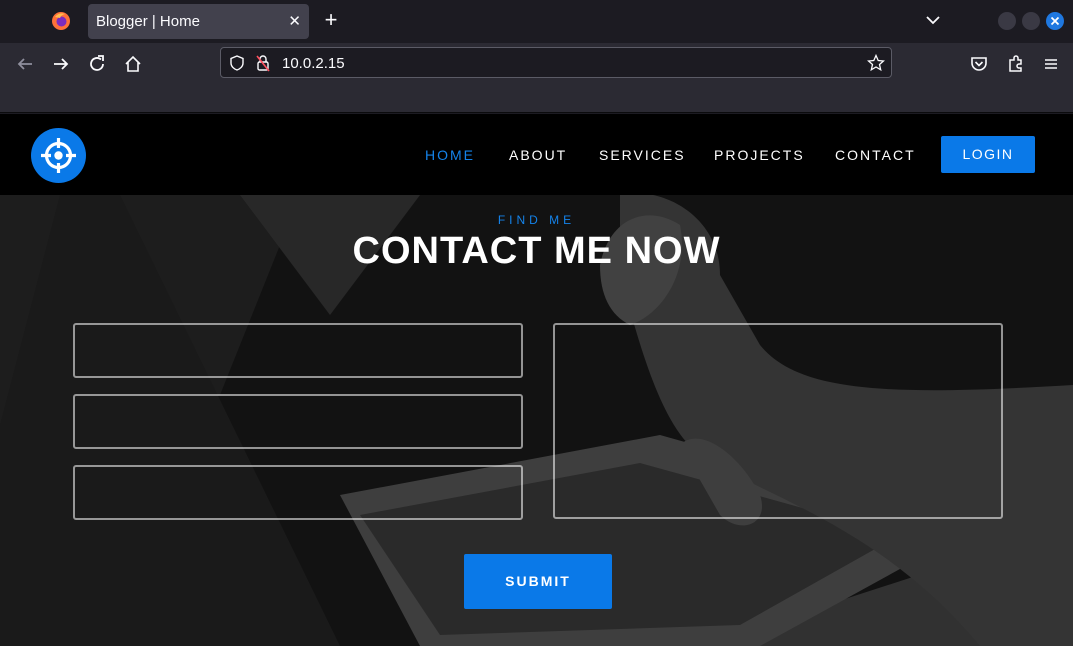 The width and height of the screenshot is (1073, 646). I want to click on reload-icon, so click(97, 64).